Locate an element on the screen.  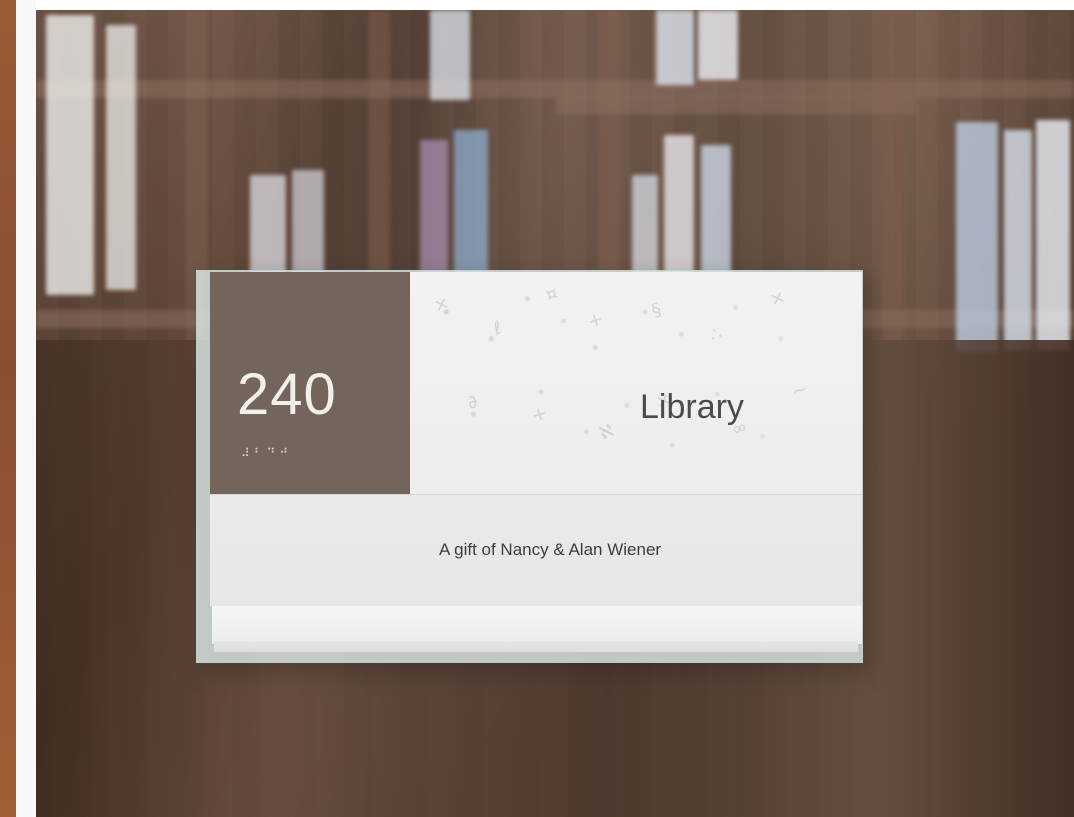
braille-text: ⠼⠃⠙⠚ is located at coordinates (267, 453).